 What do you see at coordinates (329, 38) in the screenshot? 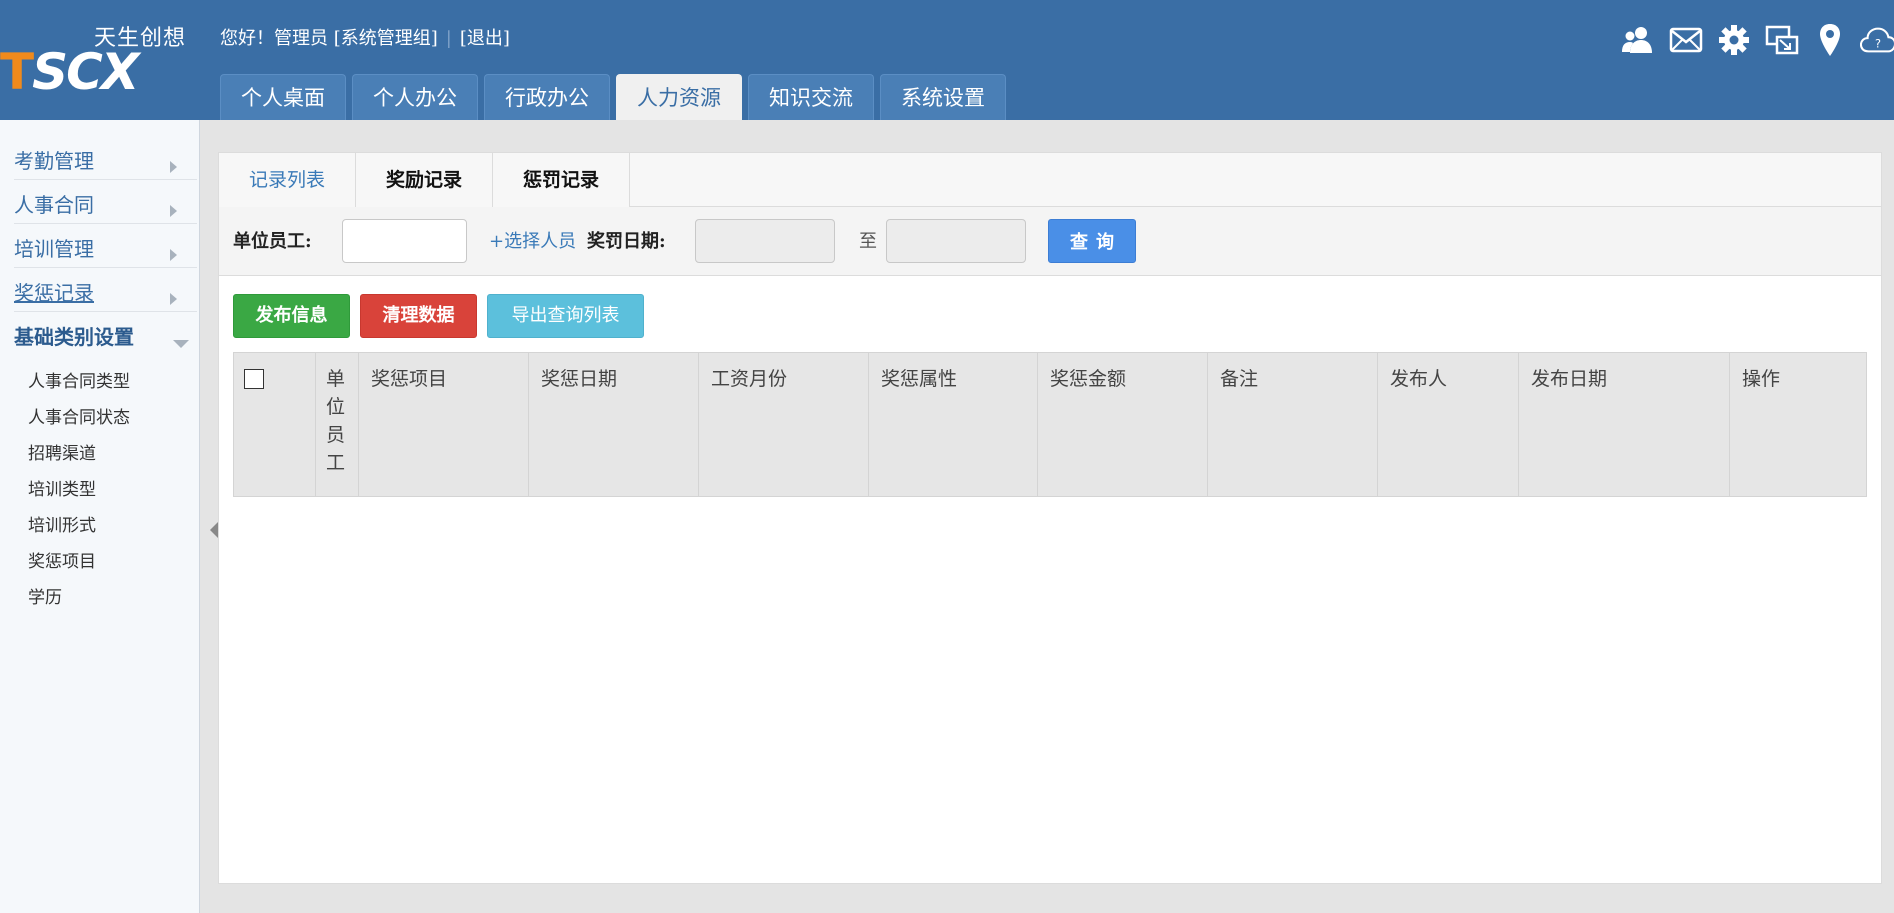
I see `user-greeting: 您好！管理员 [系统管理组]` at bounding box center [329, 38].